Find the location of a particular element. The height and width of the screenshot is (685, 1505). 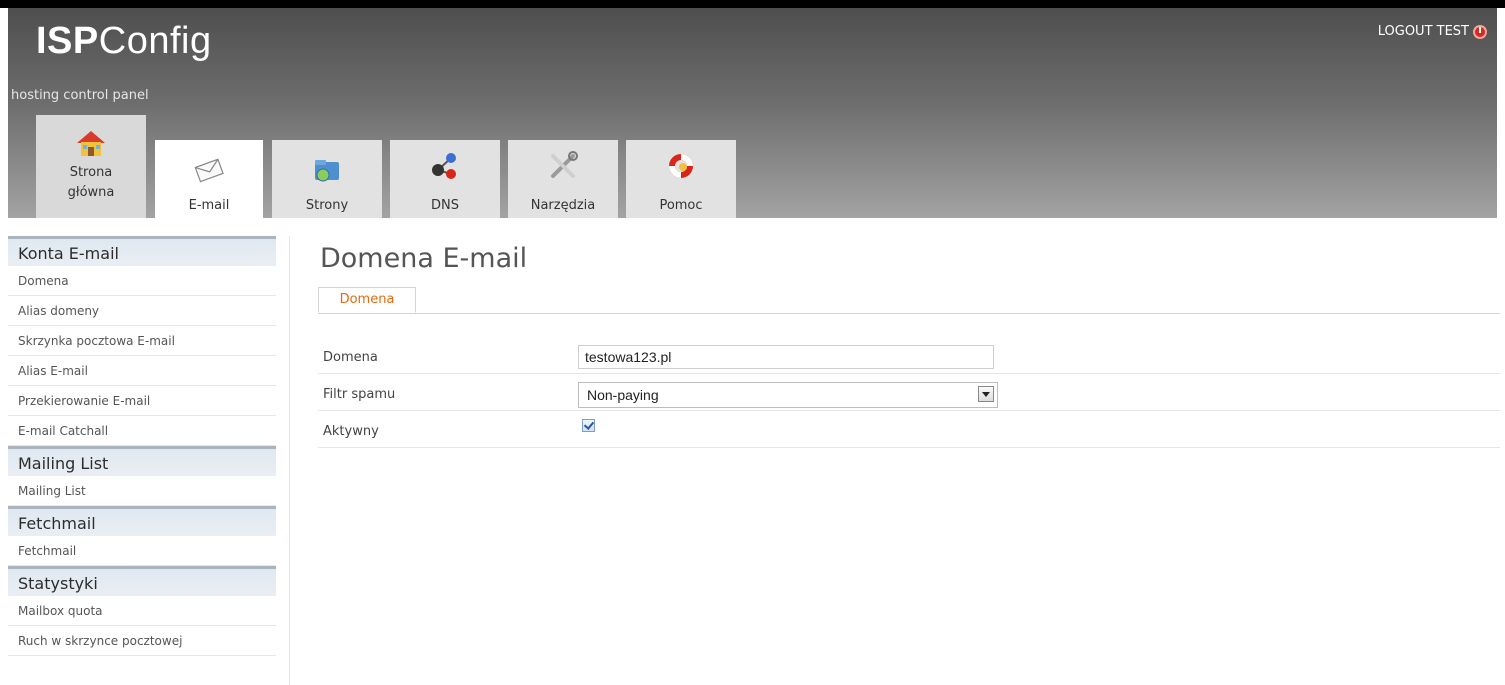

network-icon is located at coordinates (445, 166).